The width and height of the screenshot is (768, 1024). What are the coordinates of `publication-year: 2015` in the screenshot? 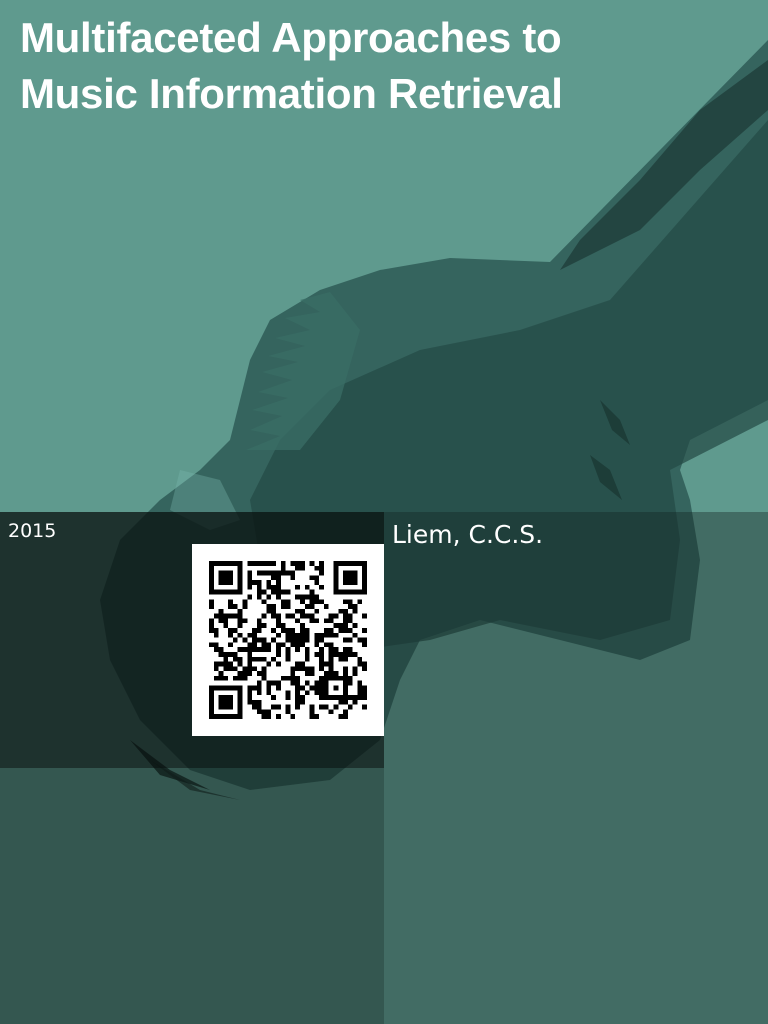 It's located at (32, 531).